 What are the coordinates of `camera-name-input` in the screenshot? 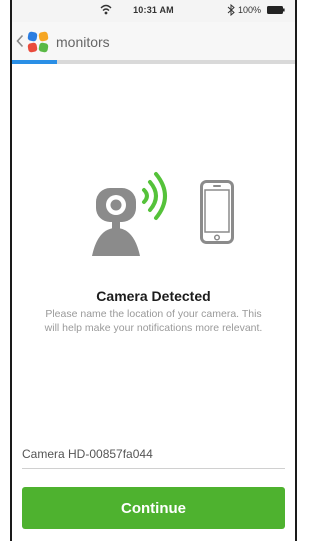 It's located at (153, 454).